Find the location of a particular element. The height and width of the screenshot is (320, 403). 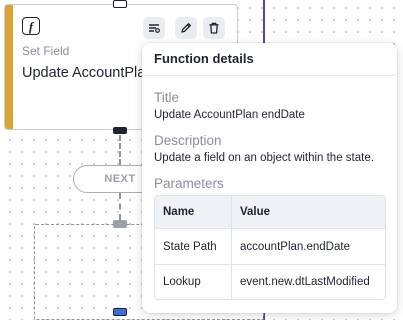

node-accent-bar is located at coordinates (9, 67).